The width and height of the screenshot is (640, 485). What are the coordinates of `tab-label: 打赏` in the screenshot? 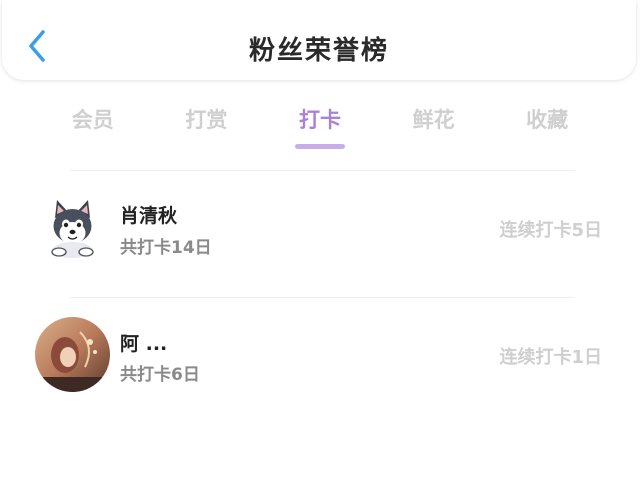 It's located at (206, 120).